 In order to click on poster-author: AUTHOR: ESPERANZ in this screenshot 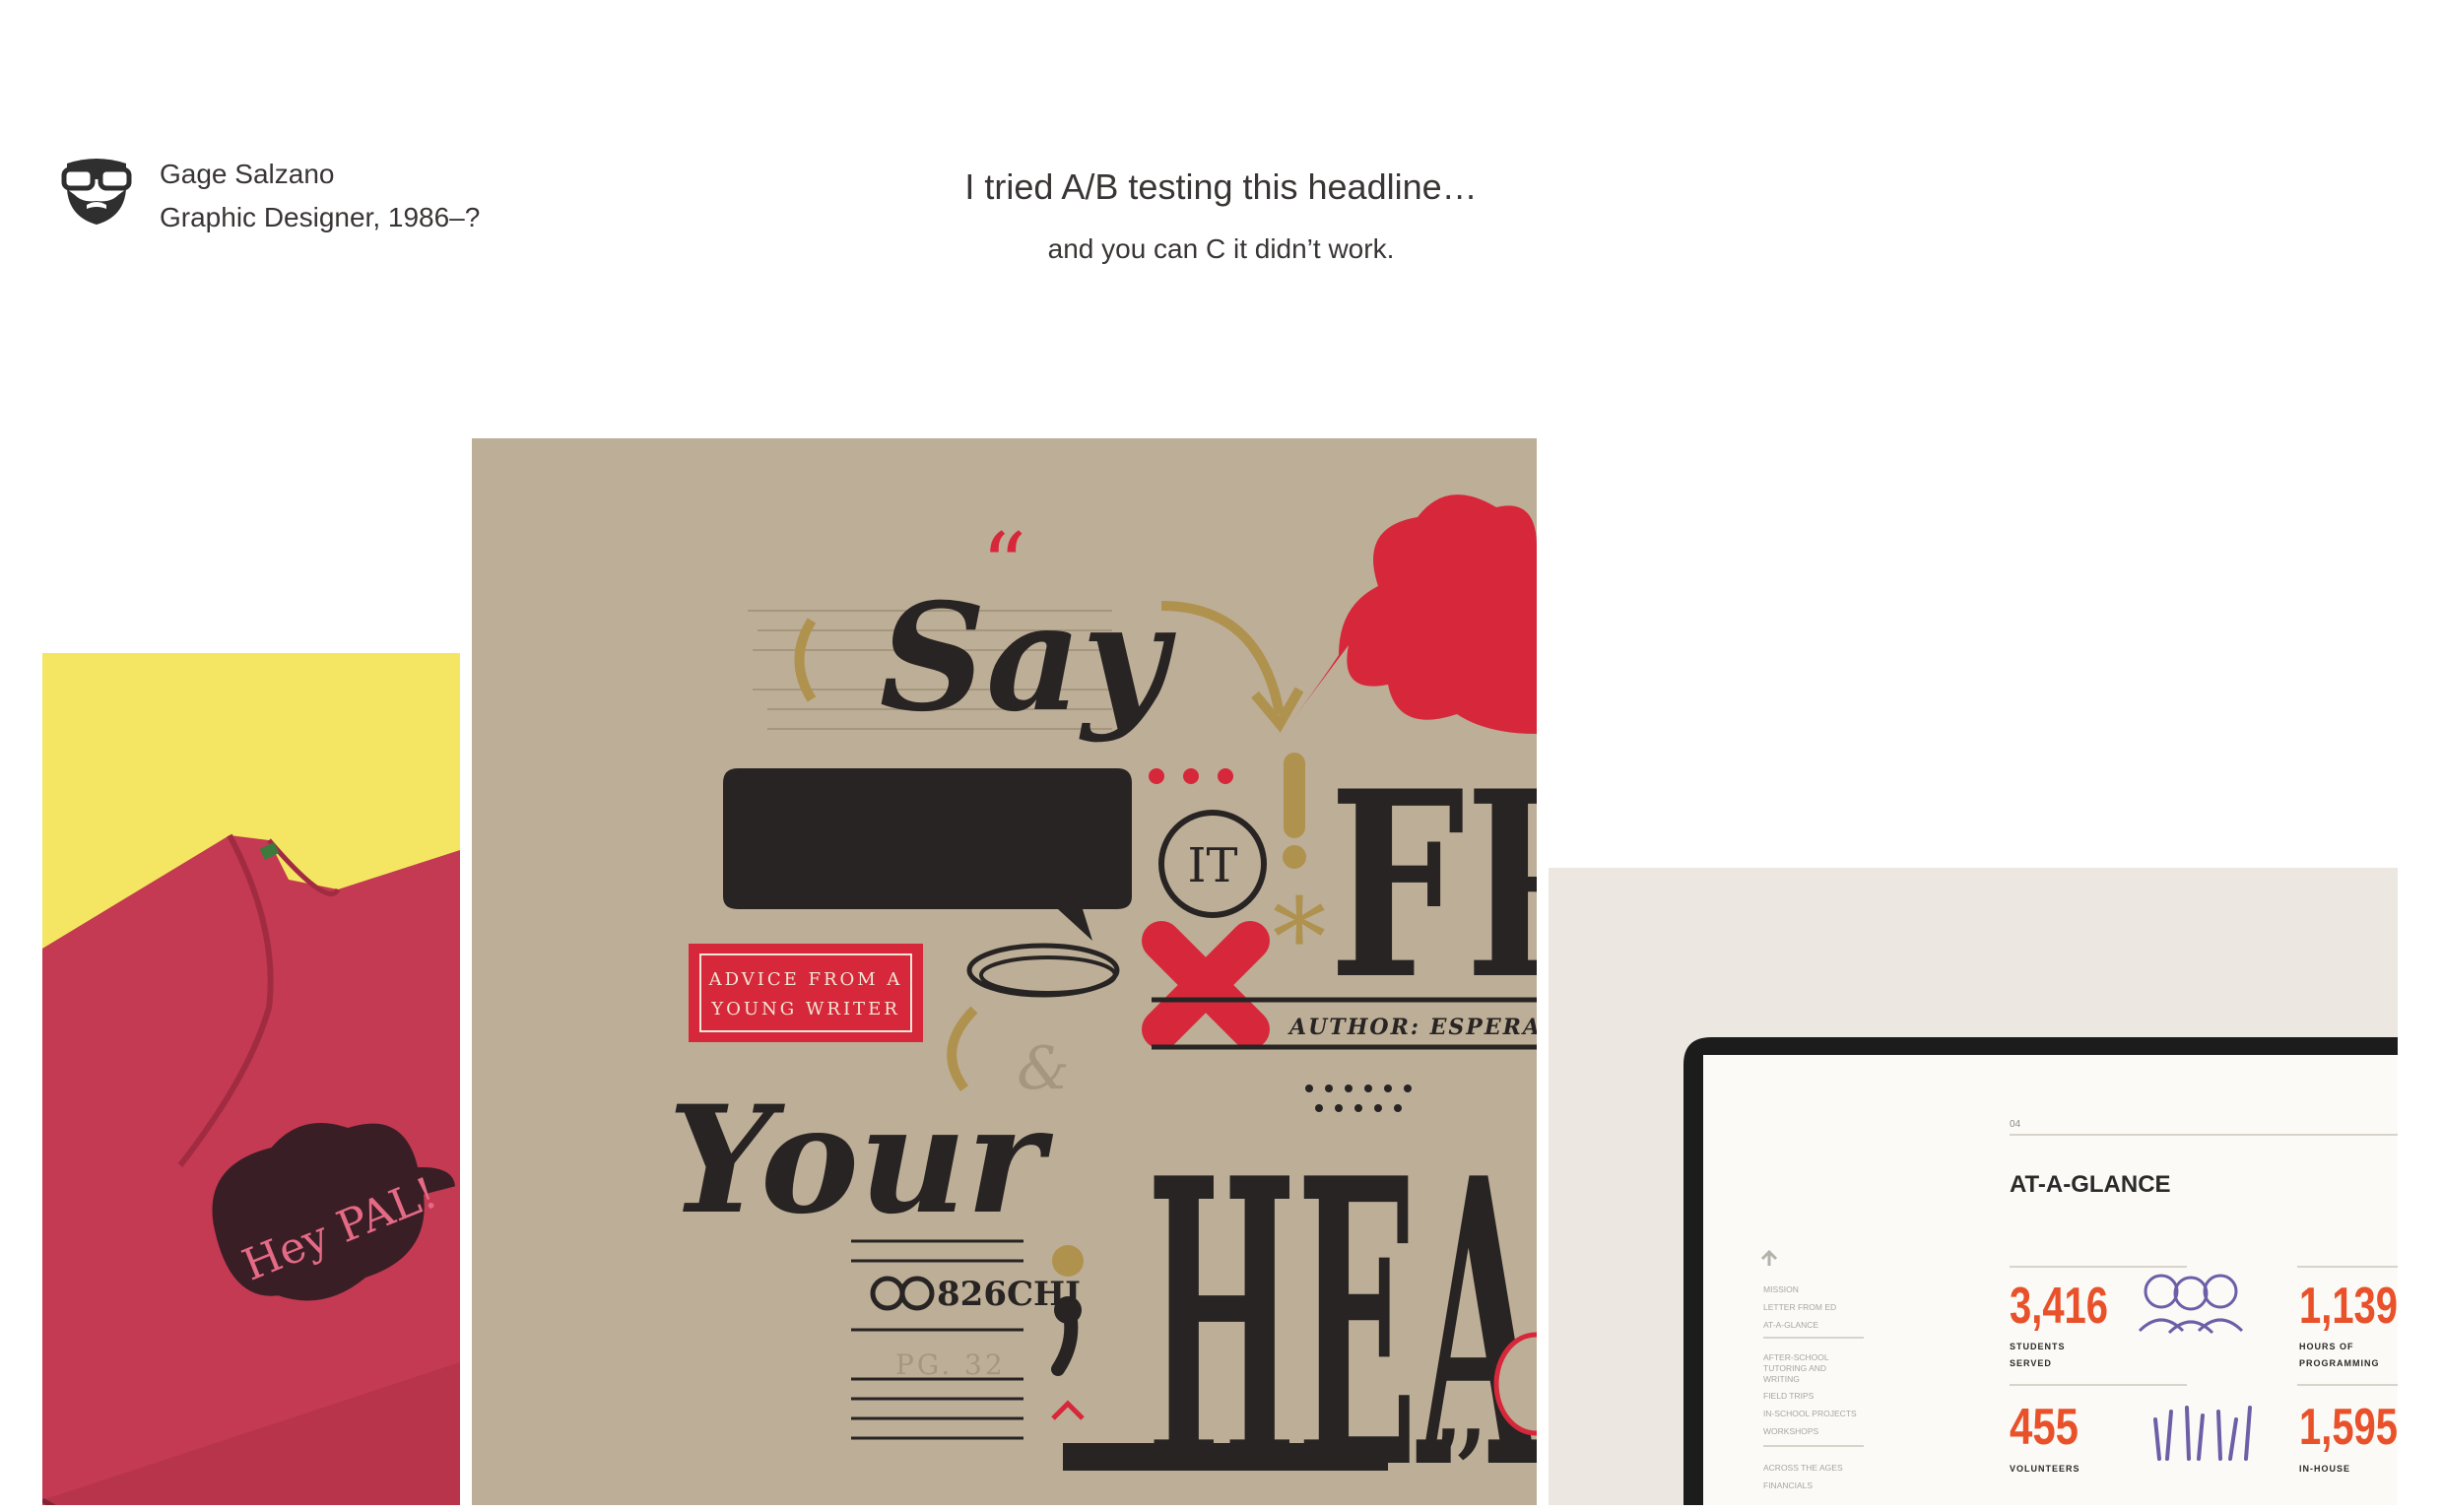, I will do `click(1412, 1027)`.